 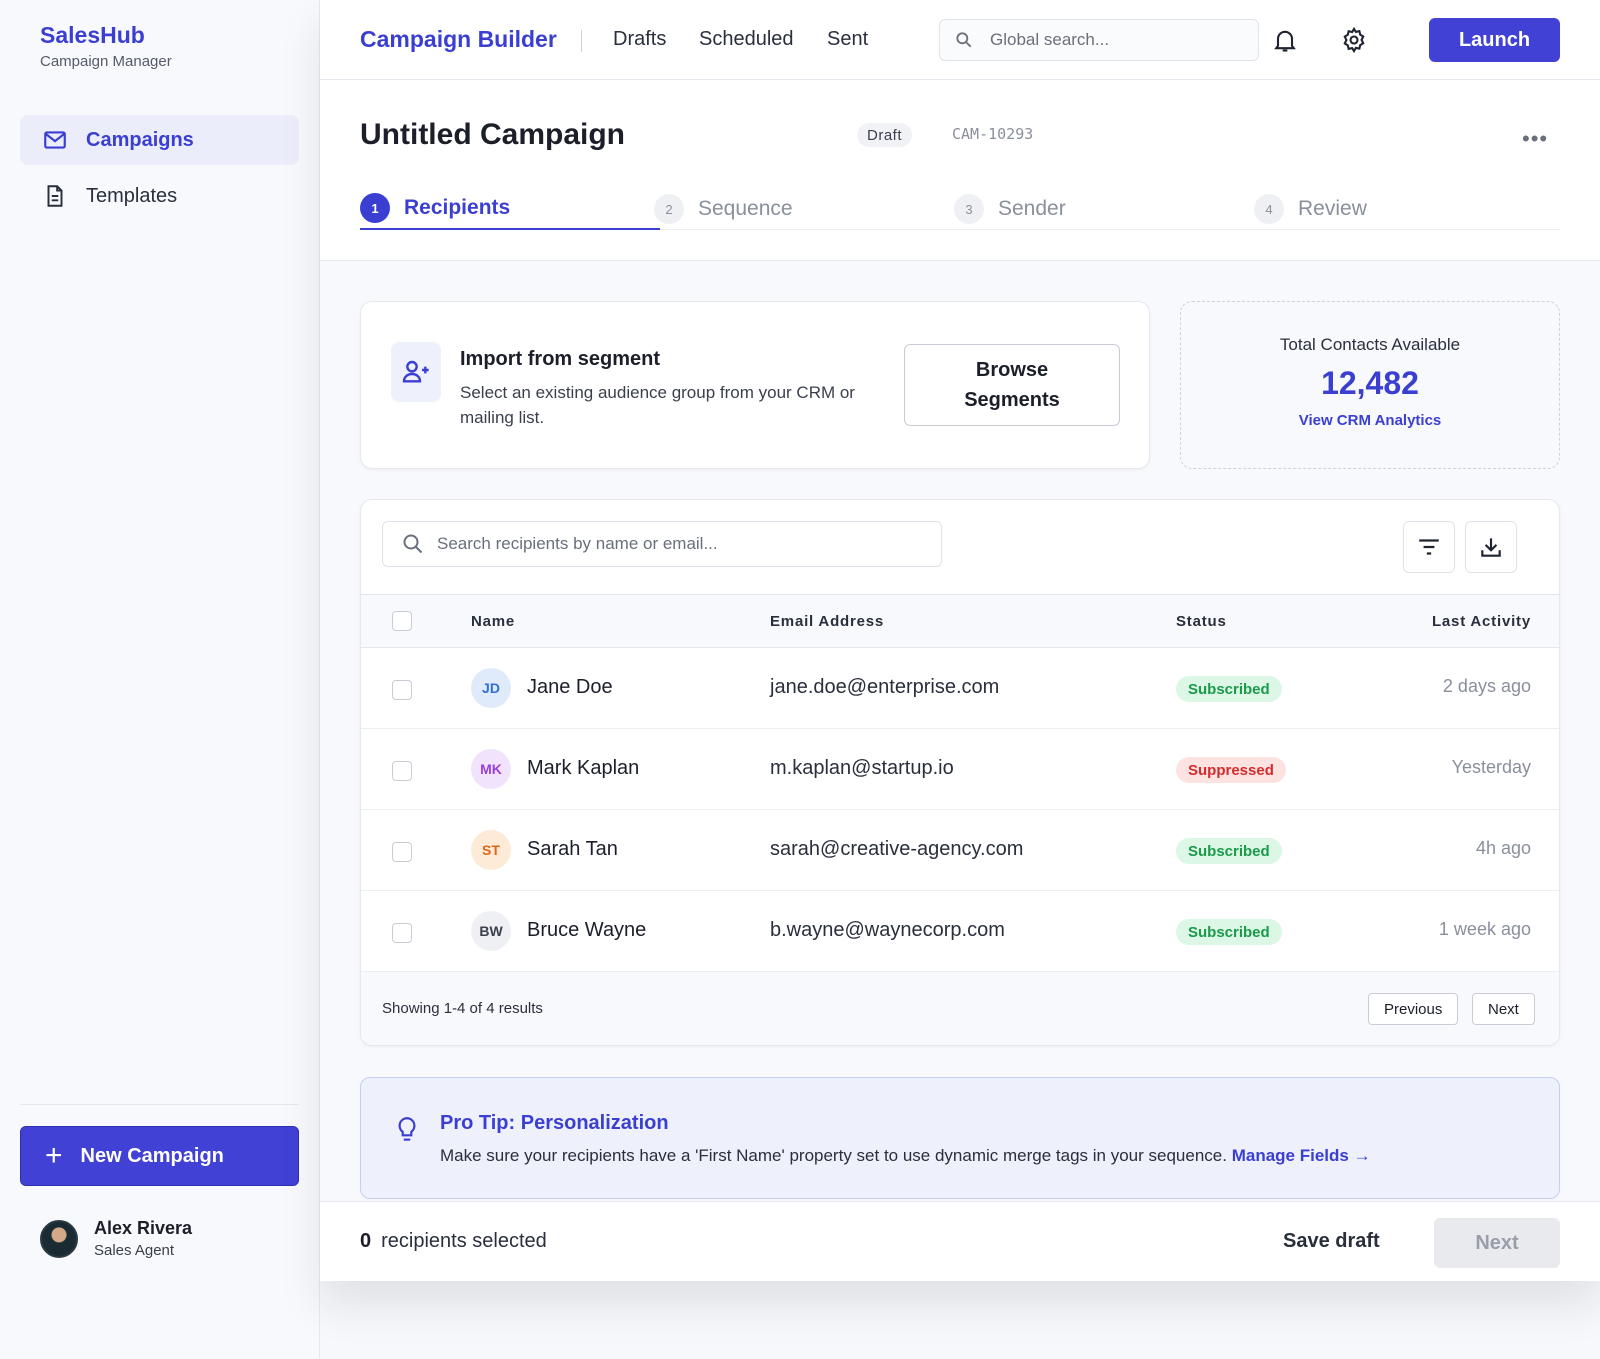 I want to click on user-name: Alex Rivera, so click(x=143, y=1228).